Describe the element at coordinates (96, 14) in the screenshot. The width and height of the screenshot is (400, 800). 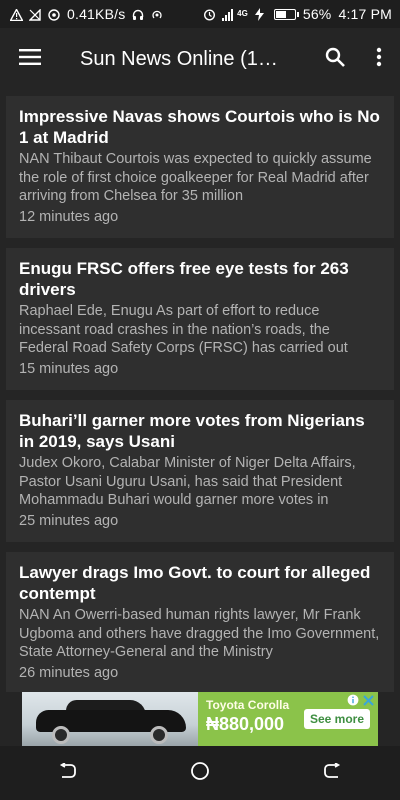
I see `network-speed: 0.41KB/s` at that location.